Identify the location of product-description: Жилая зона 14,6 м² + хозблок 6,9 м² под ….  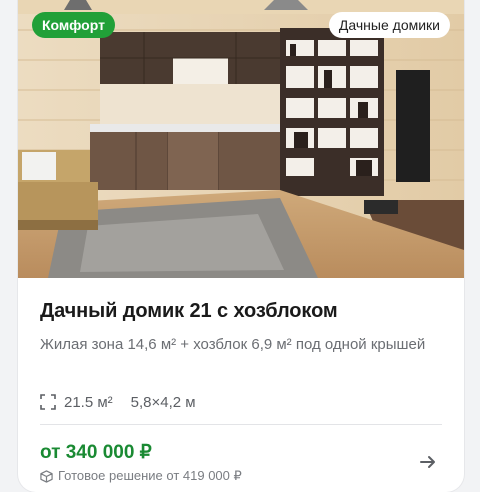
(233, 344).